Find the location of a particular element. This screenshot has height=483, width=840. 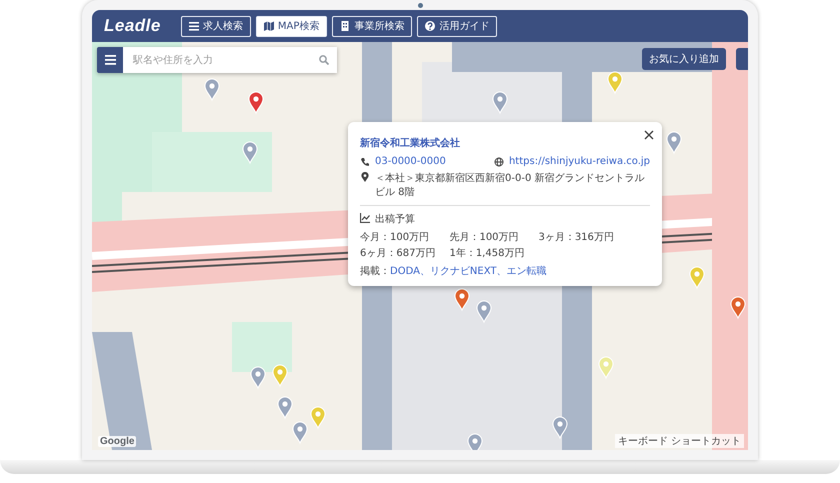

nav-tab: MAP検索 is located at coordinates (292, 26).